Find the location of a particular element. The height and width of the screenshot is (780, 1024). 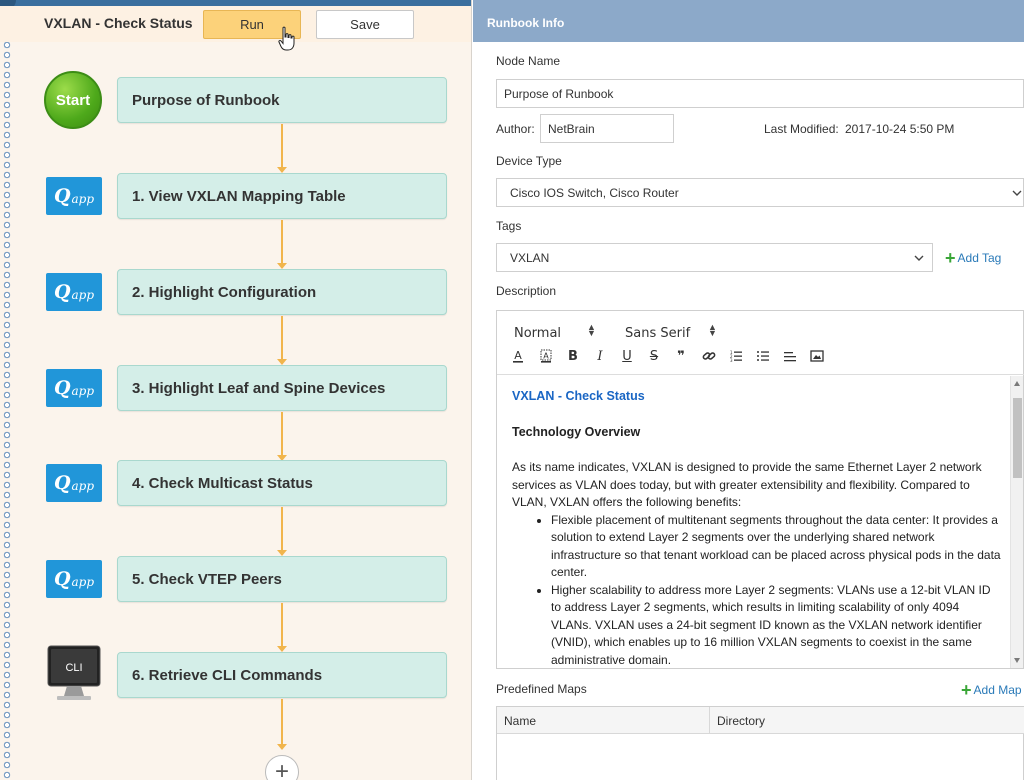

runbook-node-3: 3. Highlight Leaf and Spine Devices is located at coordinates (282, 388).